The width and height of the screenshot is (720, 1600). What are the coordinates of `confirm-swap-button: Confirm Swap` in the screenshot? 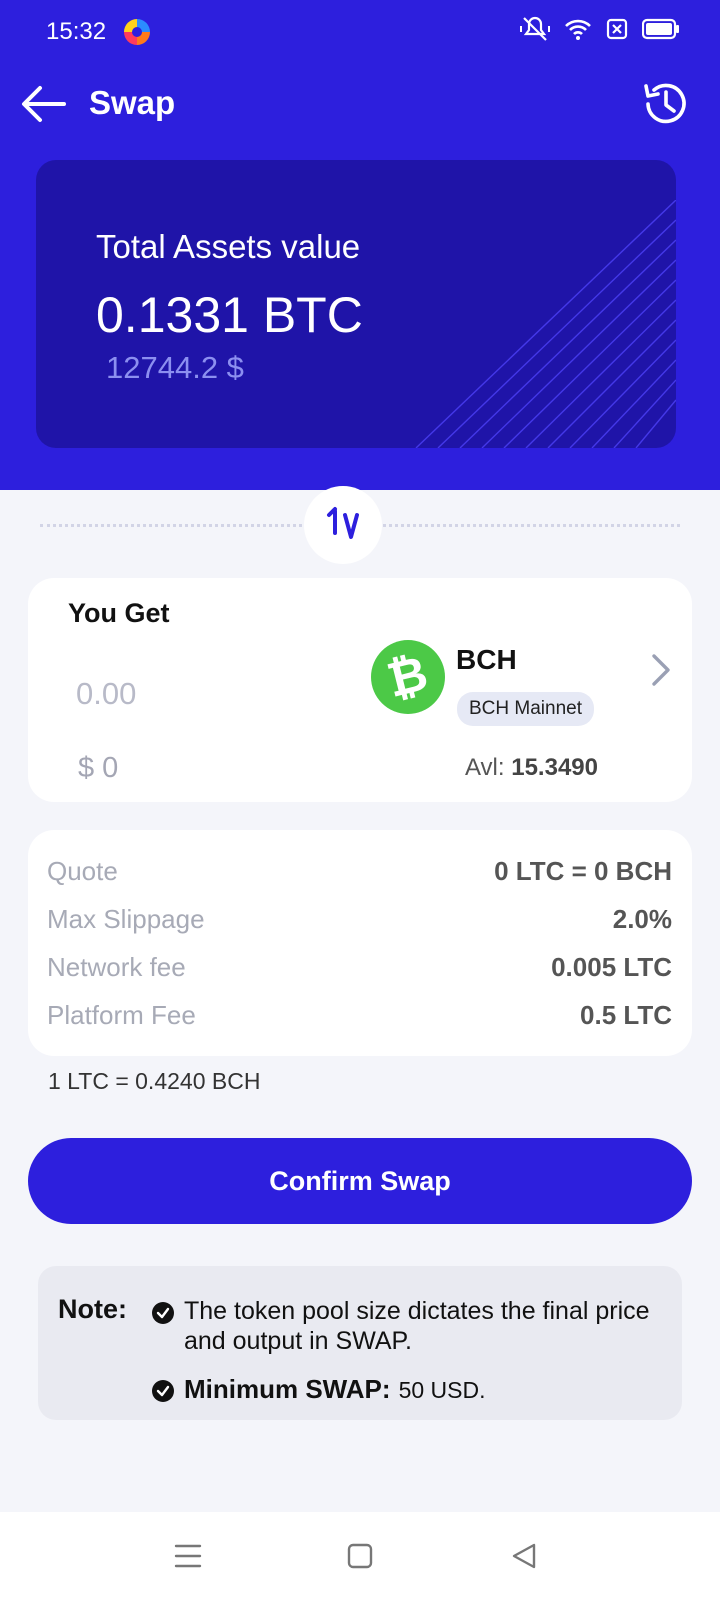 It's located at (360, 1181).